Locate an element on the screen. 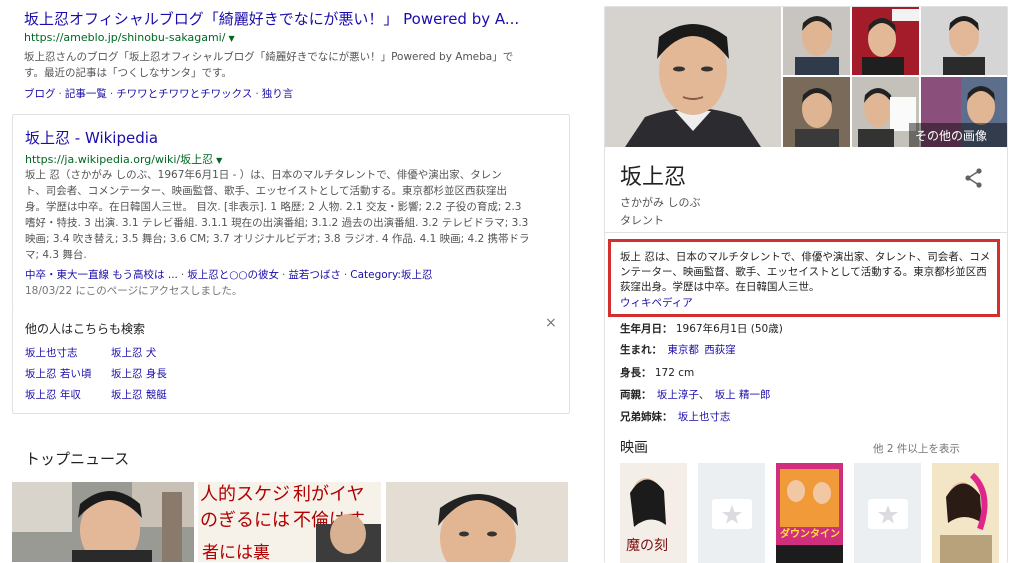 The height and width of the screenshot is (563, 1024). fact-label: 生年月日 is located at coordinates (641, 329).